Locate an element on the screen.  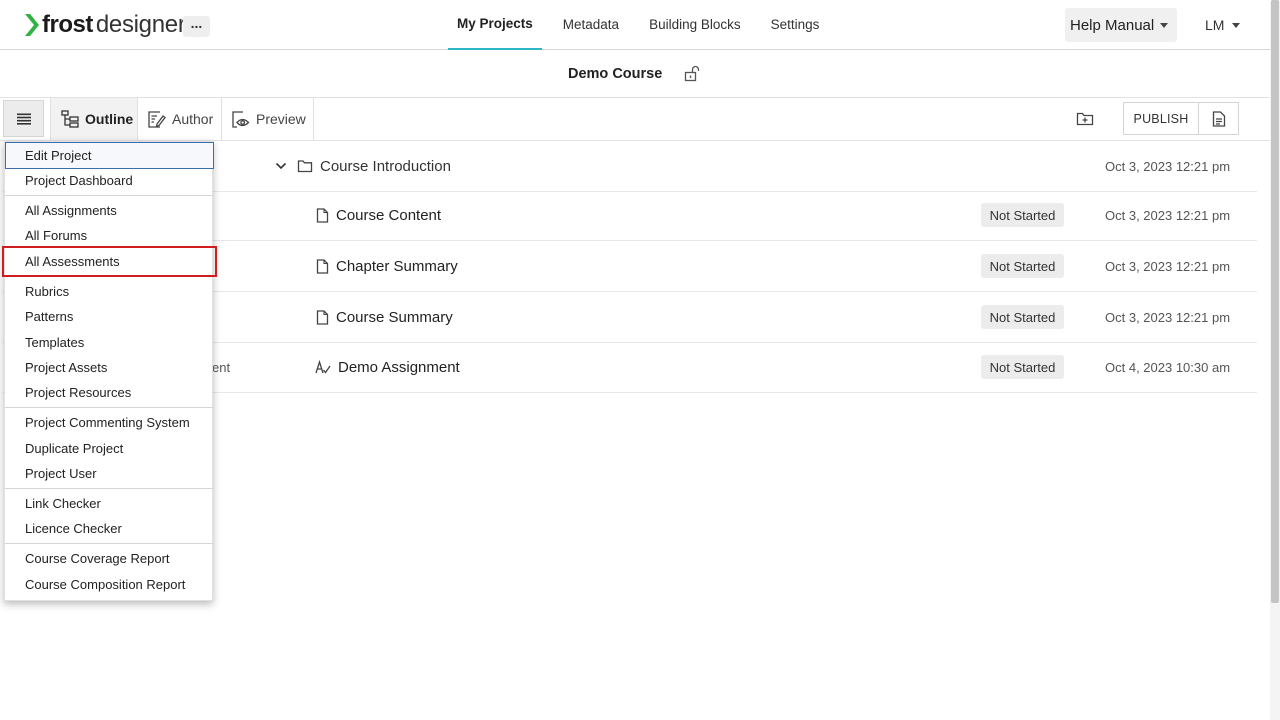
user-menu: LM is located at coordinates (1223, 25).